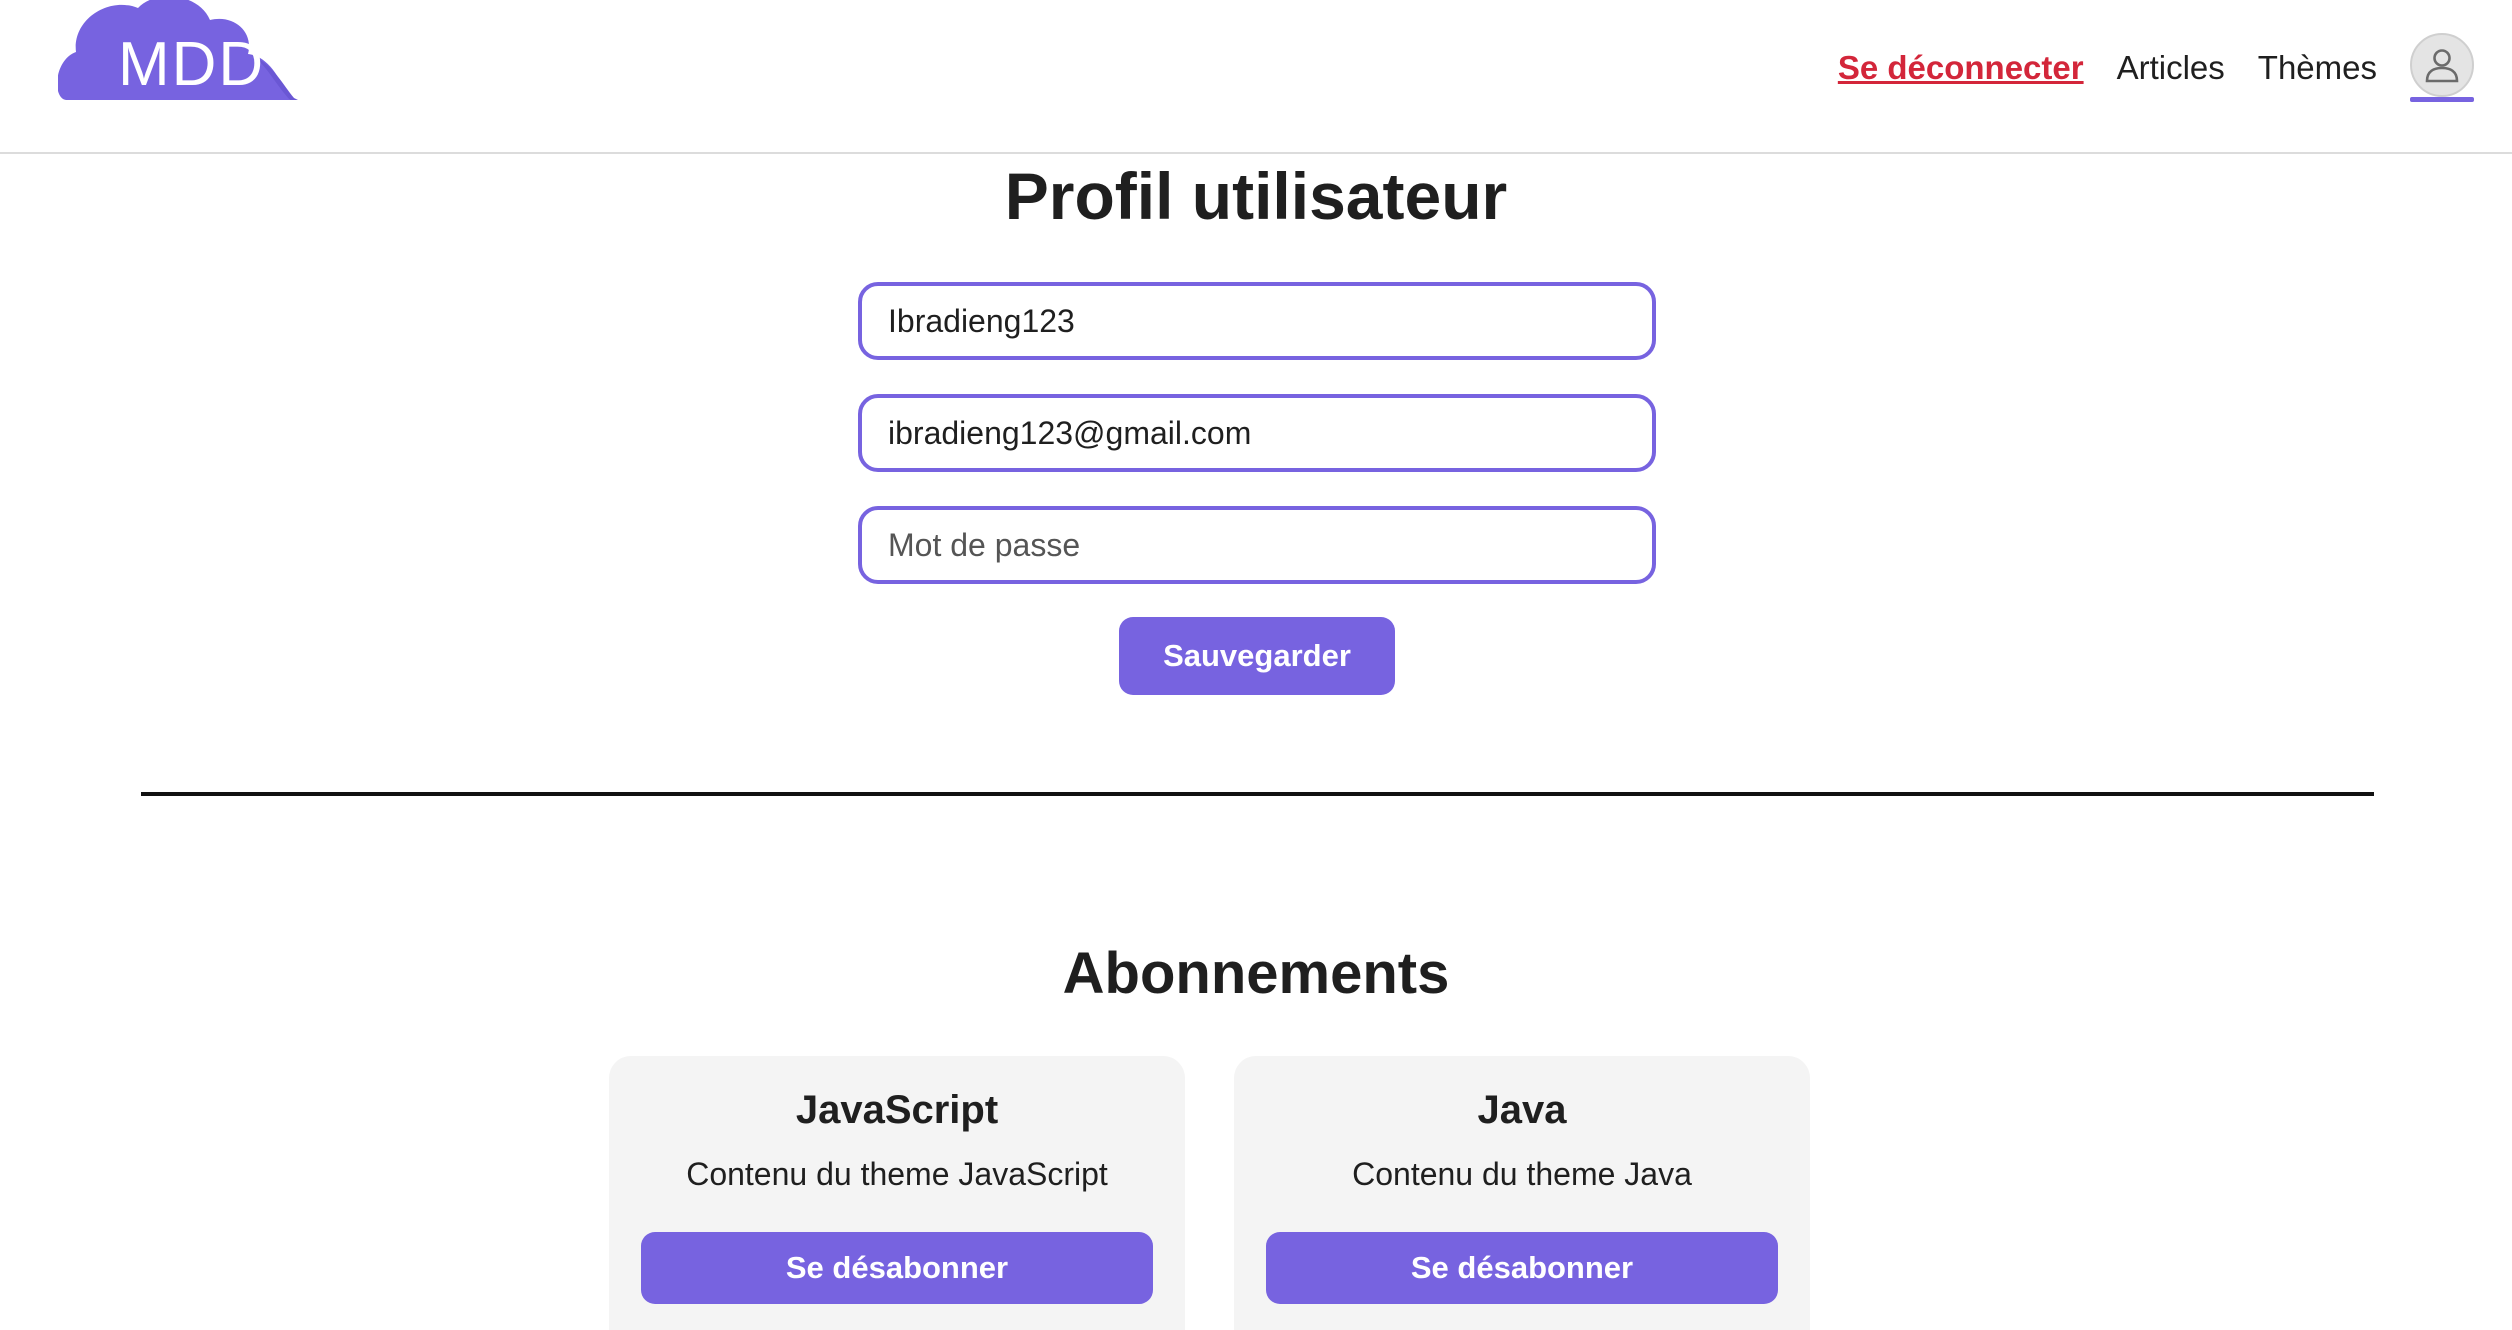  Describe the element at coordinates (1522, 1193) in the screenshot. I see `subscription-card-java: Java Contenu du theme Java Se désabonner` at that location.